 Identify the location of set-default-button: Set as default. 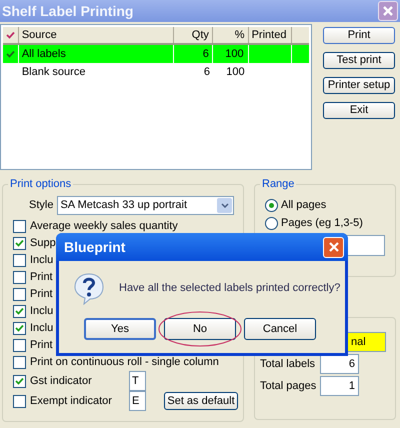
(201, 401).